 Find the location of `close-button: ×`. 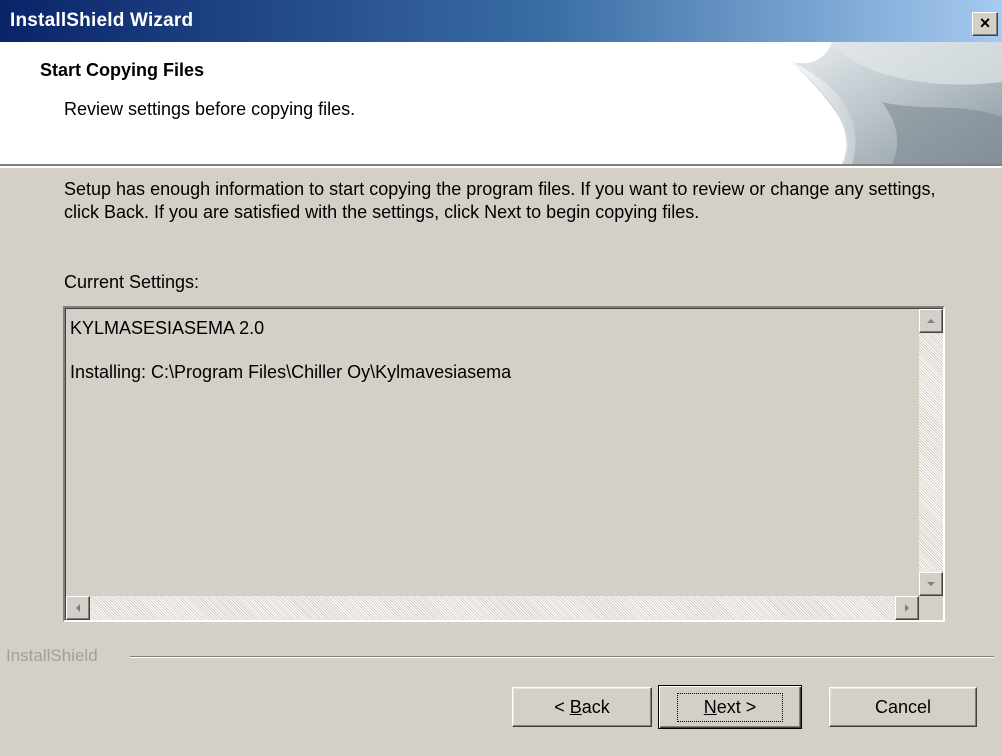

close-button: × is located at coordinates (985, 24).